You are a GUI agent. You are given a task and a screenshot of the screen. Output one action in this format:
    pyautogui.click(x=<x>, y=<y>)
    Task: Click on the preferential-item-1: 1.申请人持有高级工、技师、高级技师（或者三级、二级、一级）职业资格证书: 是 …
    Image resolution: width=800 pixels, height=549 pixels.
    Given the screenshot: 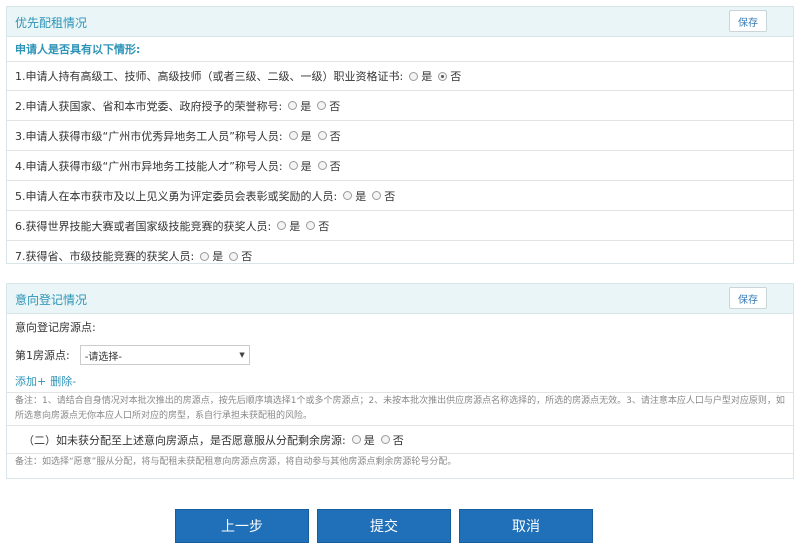 What is the action you would take?
    pyautogui.click(x=400, y=76)
    